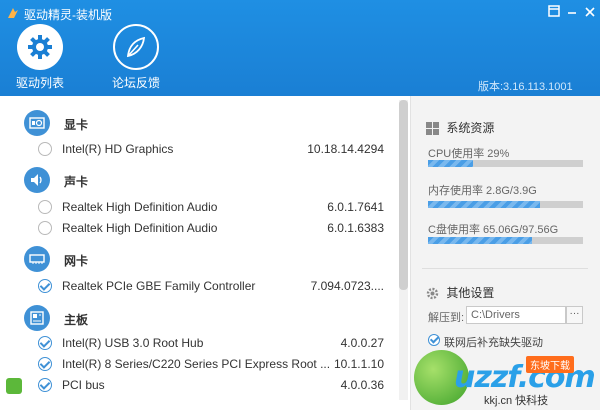 Image resolution: width=600 pixels, height=410 pixels. Describe the element at coordinates (13, 13) in the screenshot. I see `app-logo-icon` at that location.